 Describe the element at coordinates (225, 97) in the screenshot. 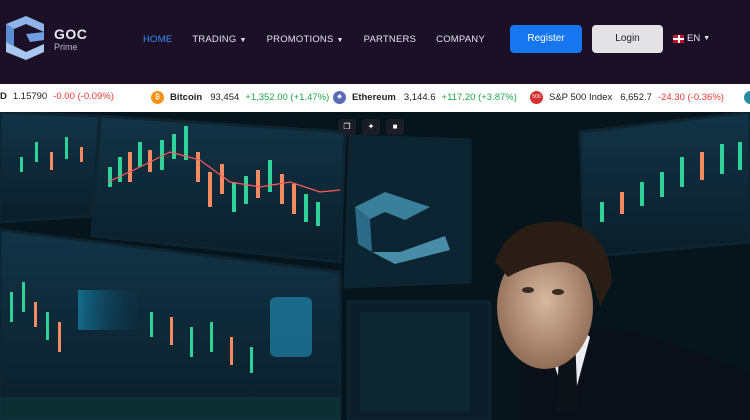

I see `ticker-price: 93,454` at that location.